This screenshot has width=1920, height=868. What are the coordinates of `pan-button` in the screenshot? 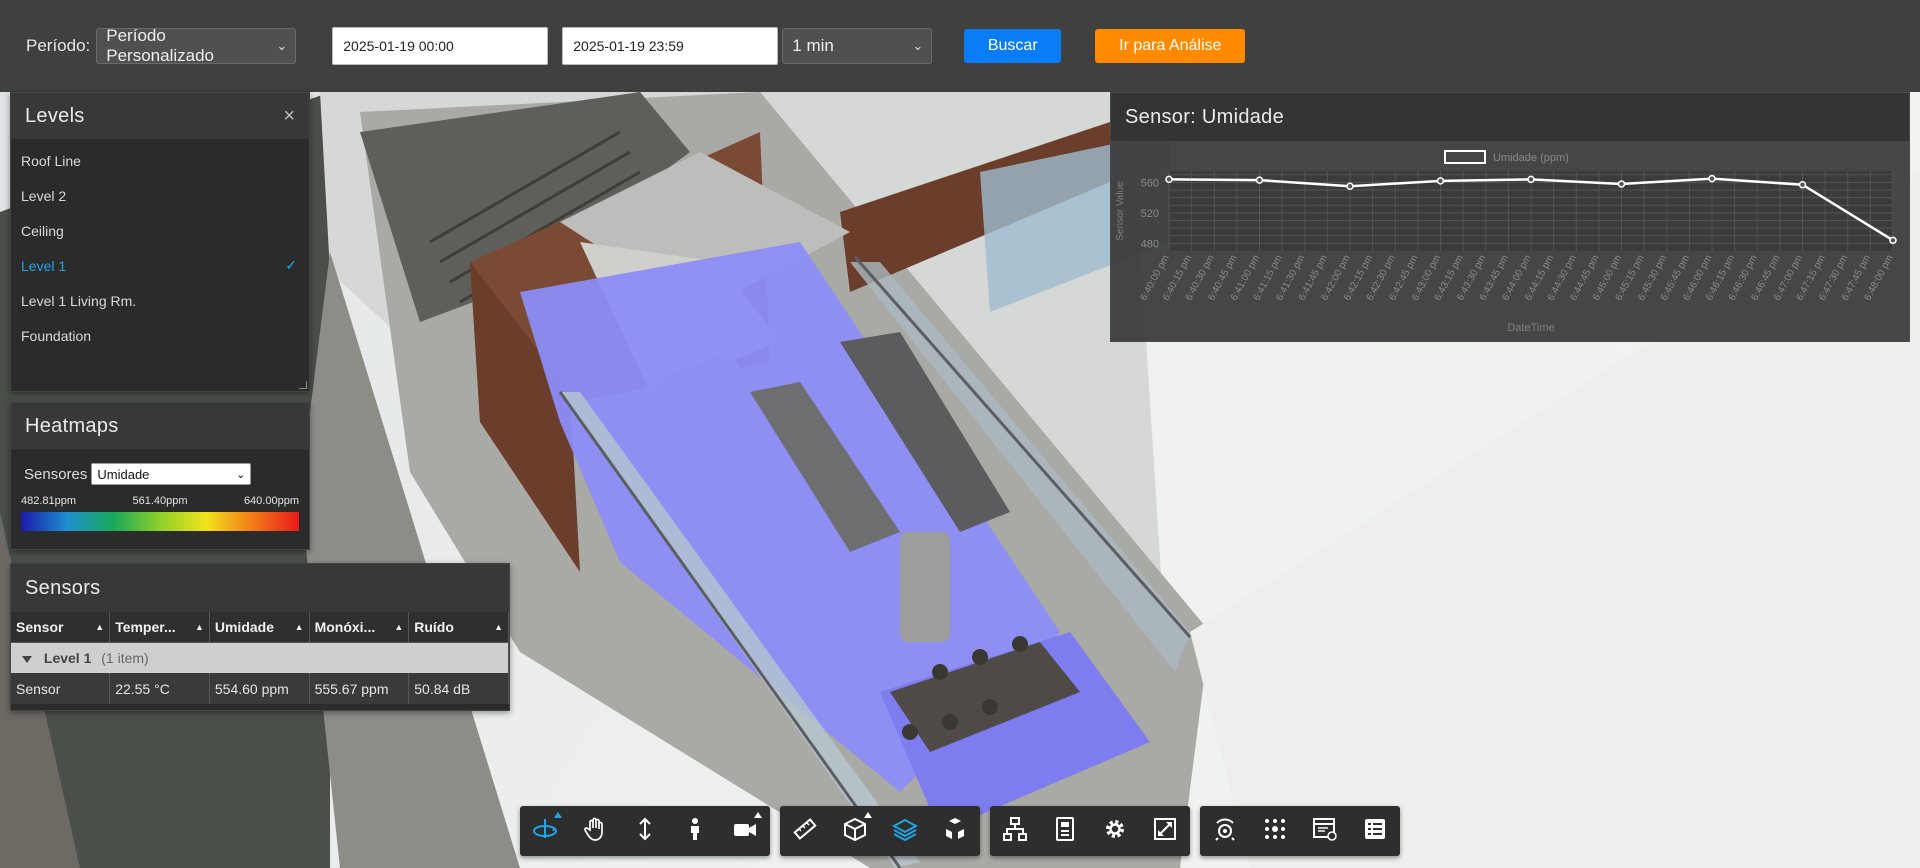 It's located at (595, 831).